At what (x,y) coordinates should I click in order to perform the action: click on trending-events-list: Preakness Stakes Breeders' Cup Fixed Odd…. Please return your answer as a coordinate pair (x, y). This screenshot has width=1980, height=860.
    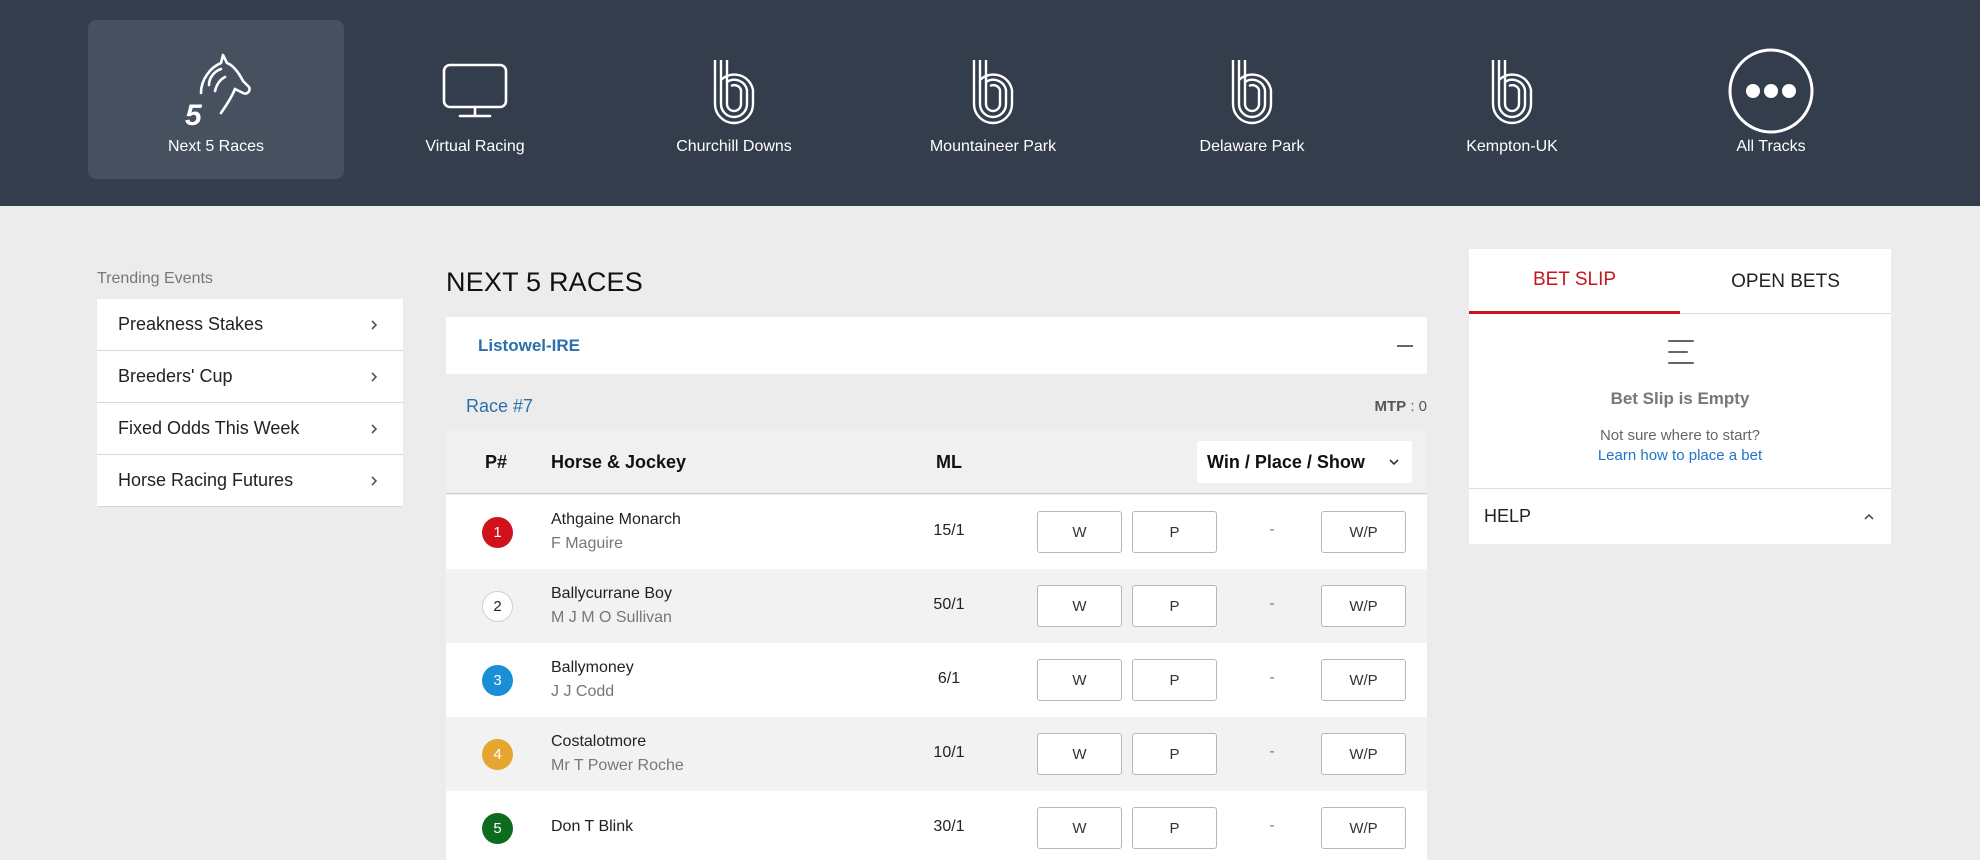
    Looking at the image, I should click on (250, 403).